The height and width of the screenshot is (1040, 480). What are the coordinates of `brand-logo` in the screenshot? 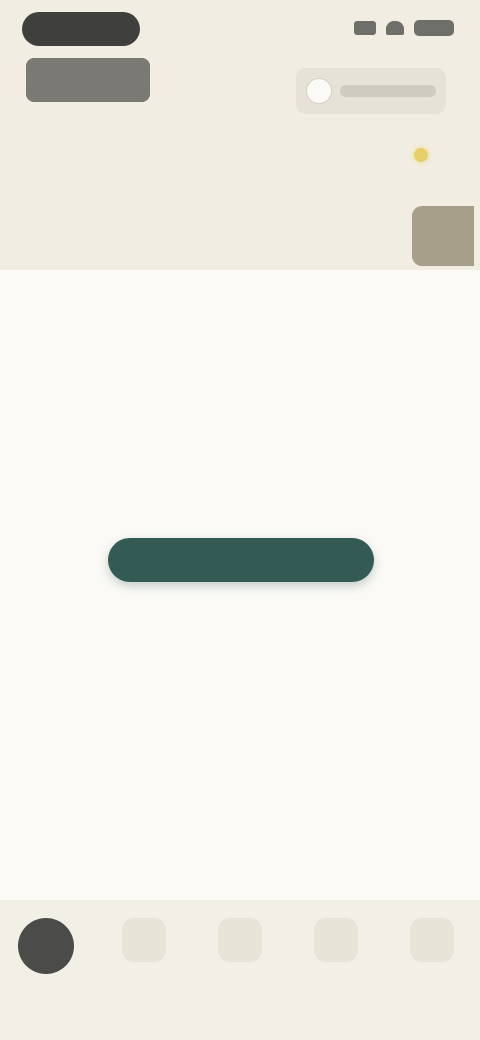 It's located at (88, 80).